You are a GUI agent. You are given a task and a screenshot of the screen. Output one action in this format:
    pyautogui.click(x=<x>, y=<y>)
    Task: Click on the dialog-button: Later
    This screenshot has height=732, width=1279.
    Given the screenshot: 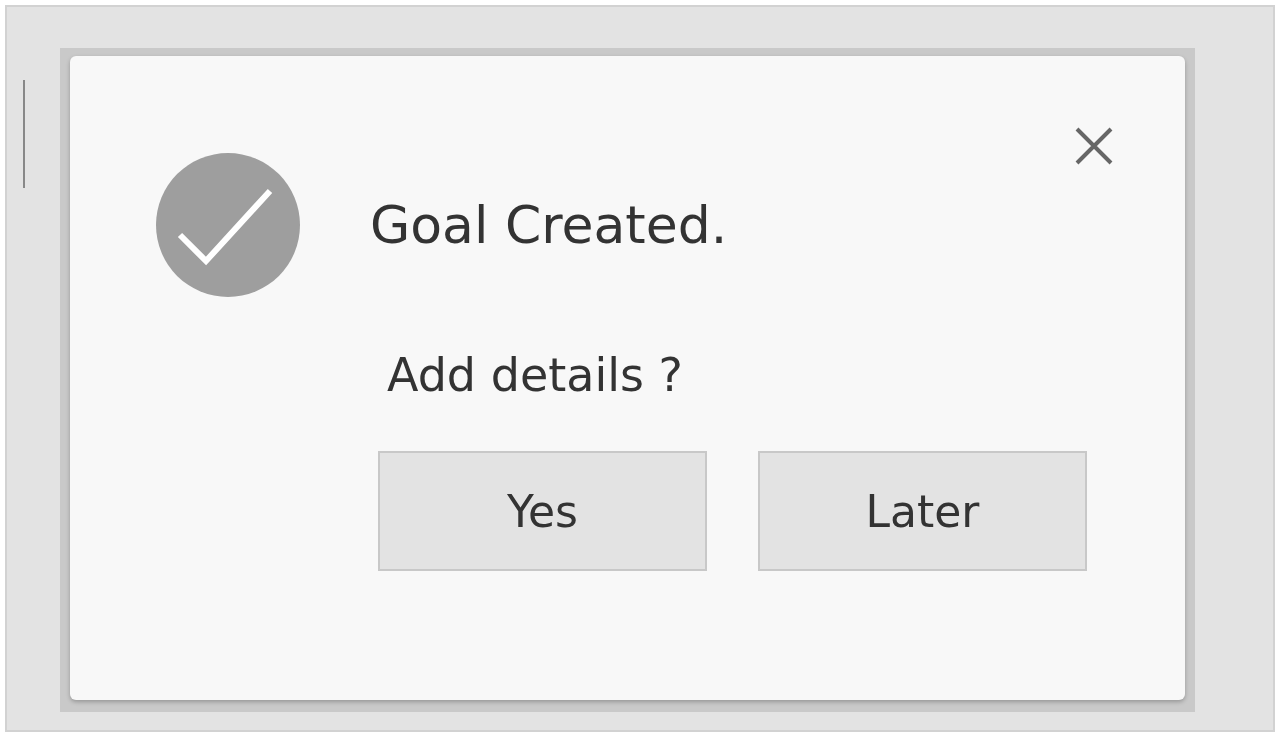 What is the action you would take?
    pyautogui.click(x=922, y=511)
    